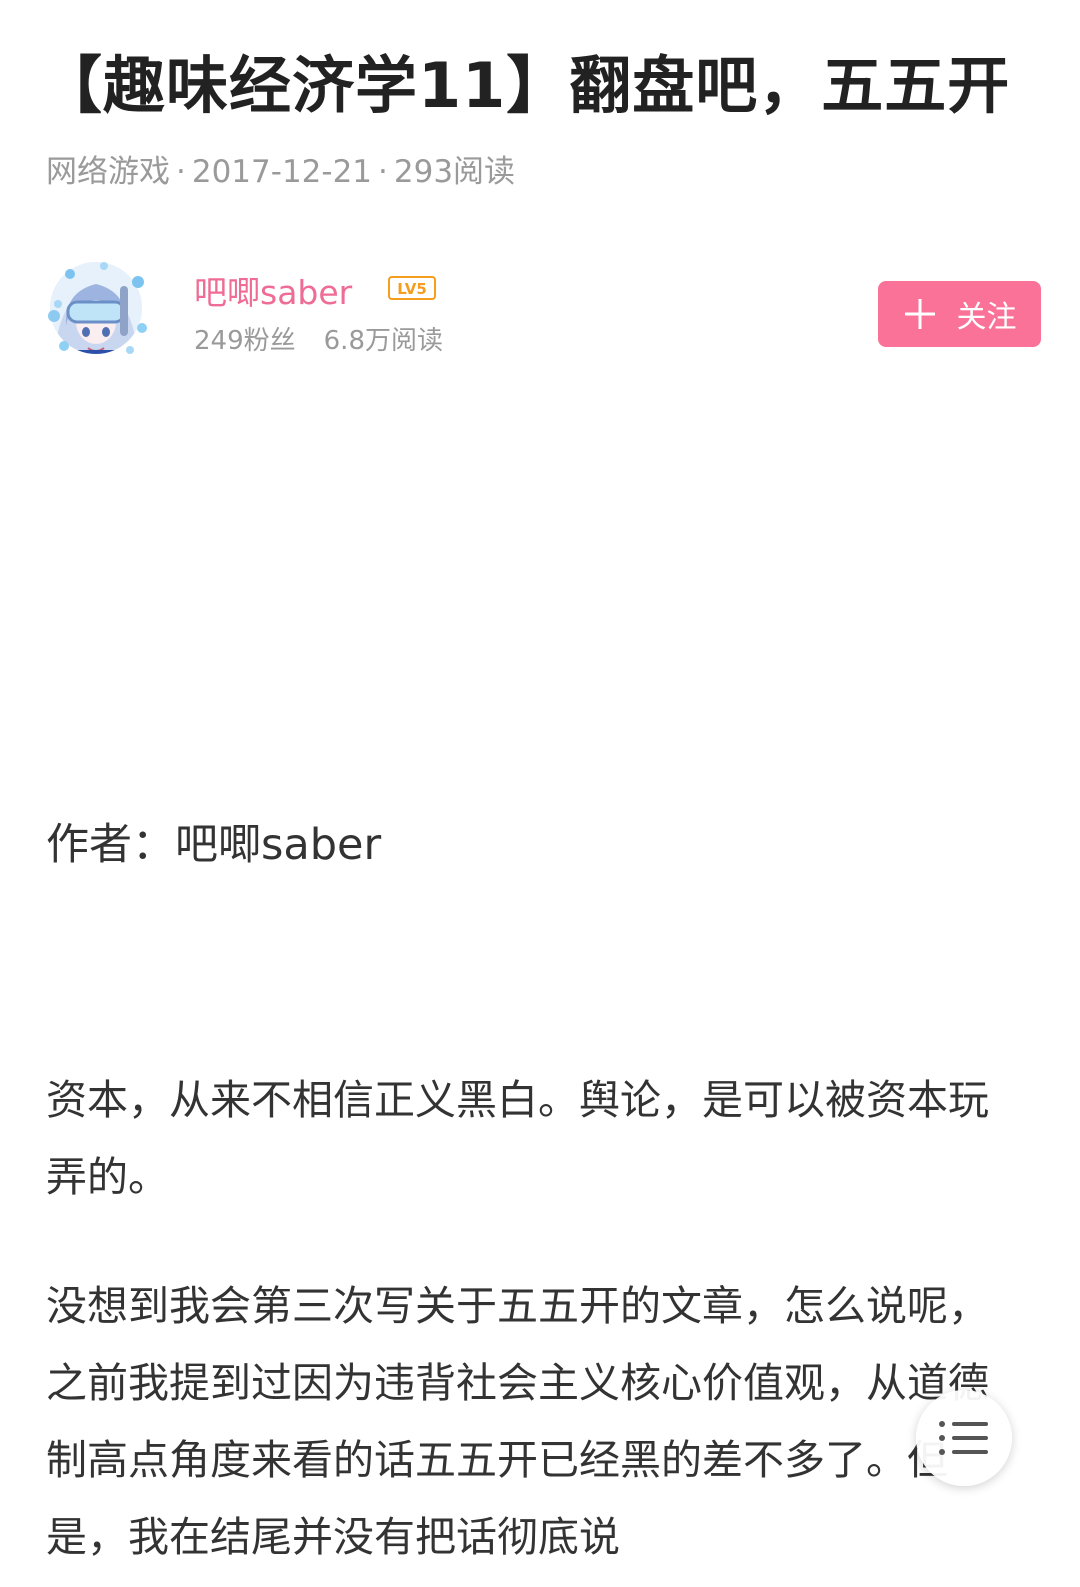 The width and height of the screenshot is (1080, 1587). What do you see at coordinates (214, 845) in the screenshot?
I see `article-byline: 作者：吧唧saber` at bounding box center [214, 845].